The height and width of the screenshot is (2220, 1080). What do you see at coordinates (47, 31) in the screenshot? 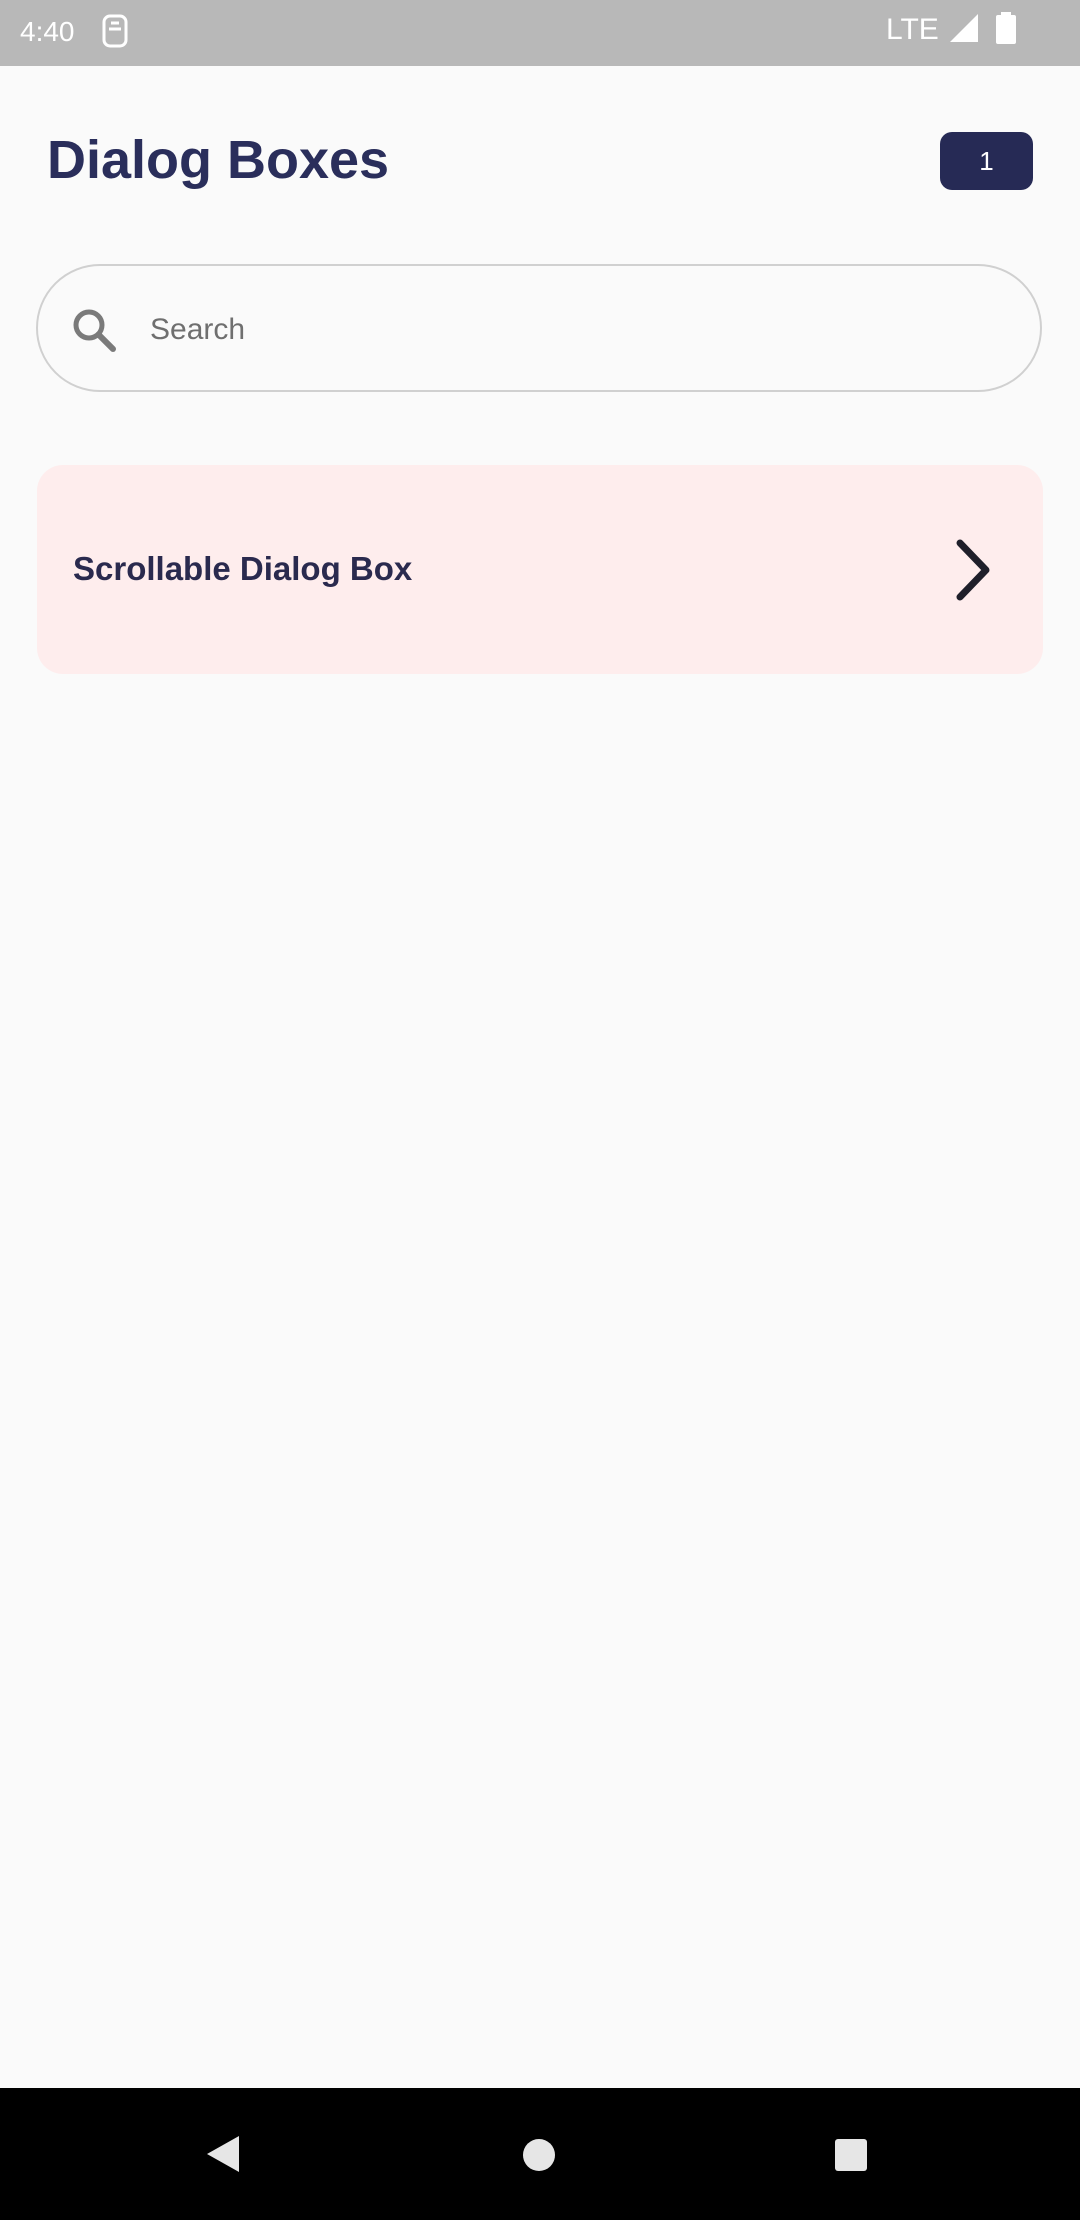
I see `status-time: 4:40` at bounding box center [47, 31].